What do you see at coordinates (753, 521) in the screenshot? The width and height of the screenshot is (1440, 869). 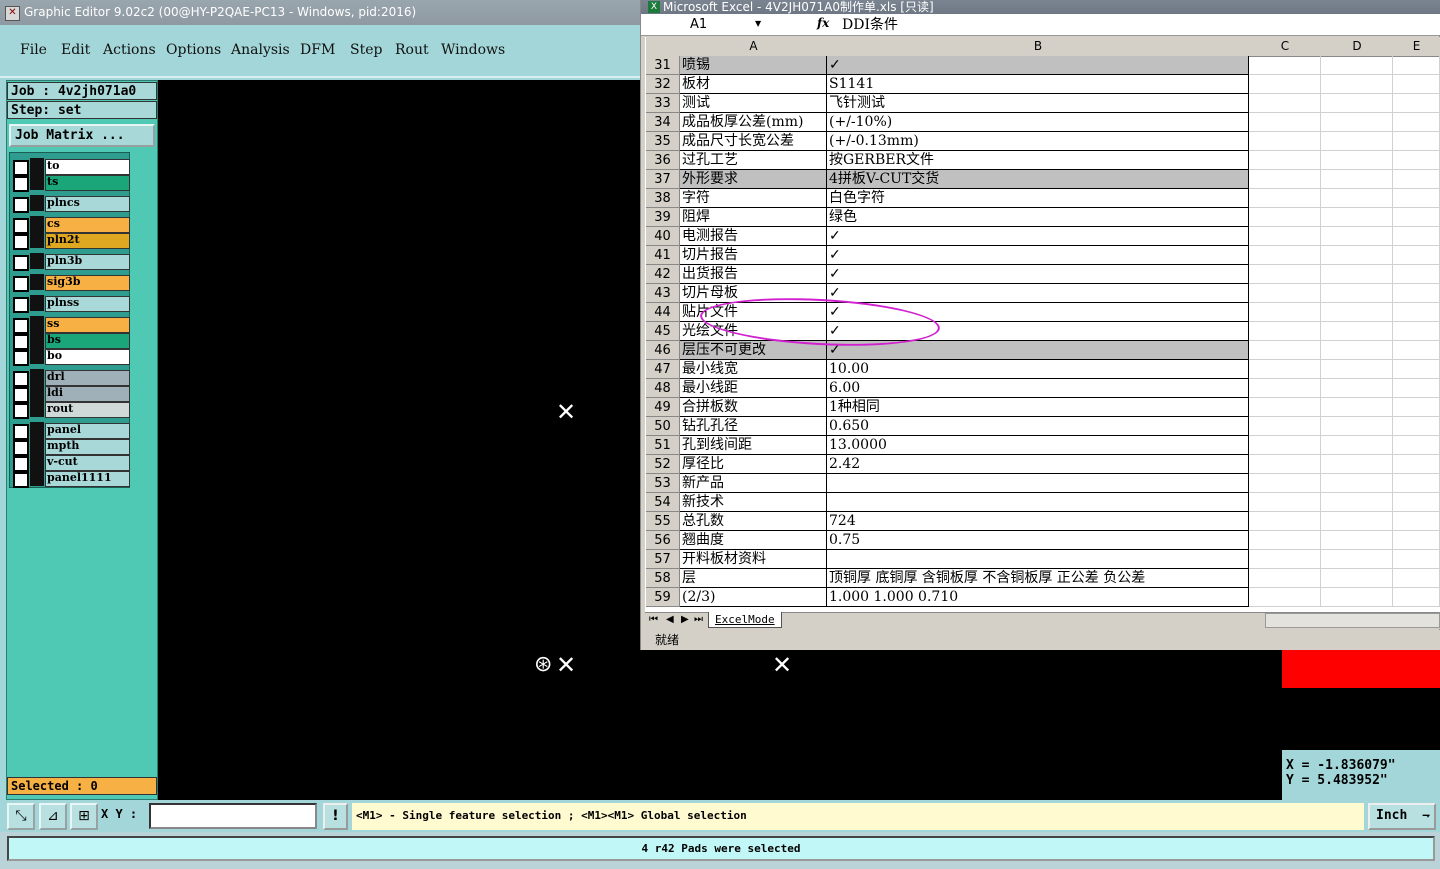 I see `cell-a: 总孔数` at bounding box center [753, 521].